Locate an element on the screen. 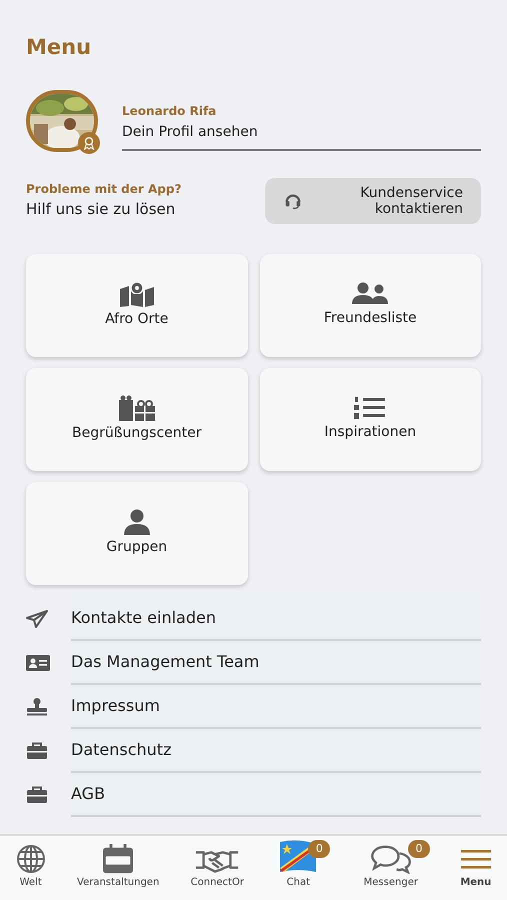 The height and width of the screenshot is (900, 507). globe-icon is located at coordinates (31, 859).